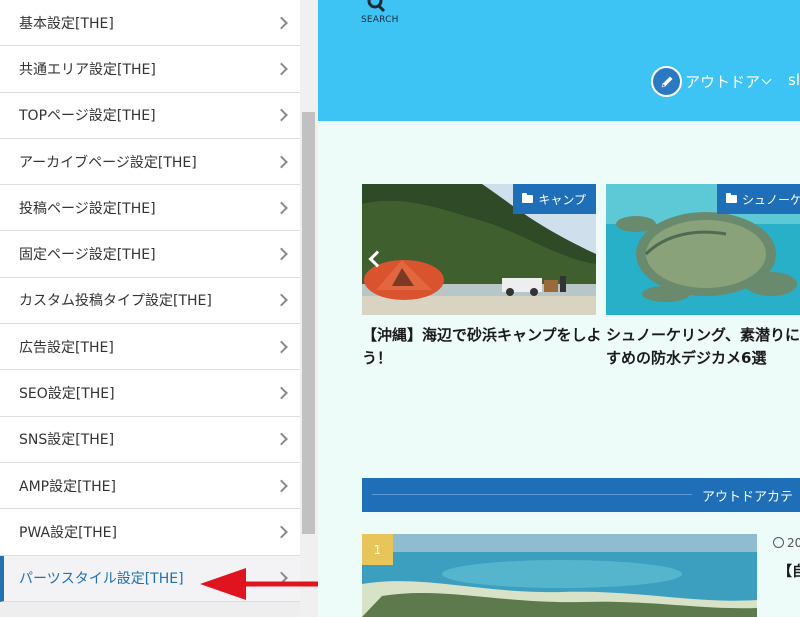 This screenshot has height=617, width=800. What do you see at coordinates (67, 394) in the screenshot?
I see `menu-item-label: SEO設定[THE]` at bounding box center [67, 394].